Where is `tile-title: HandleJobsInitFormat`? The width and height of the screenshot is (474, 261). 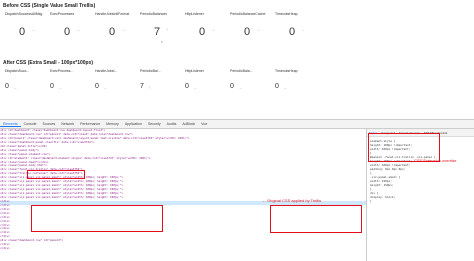
tile-title: HandleJobsInitFormat is located at coordinates (112, 14).